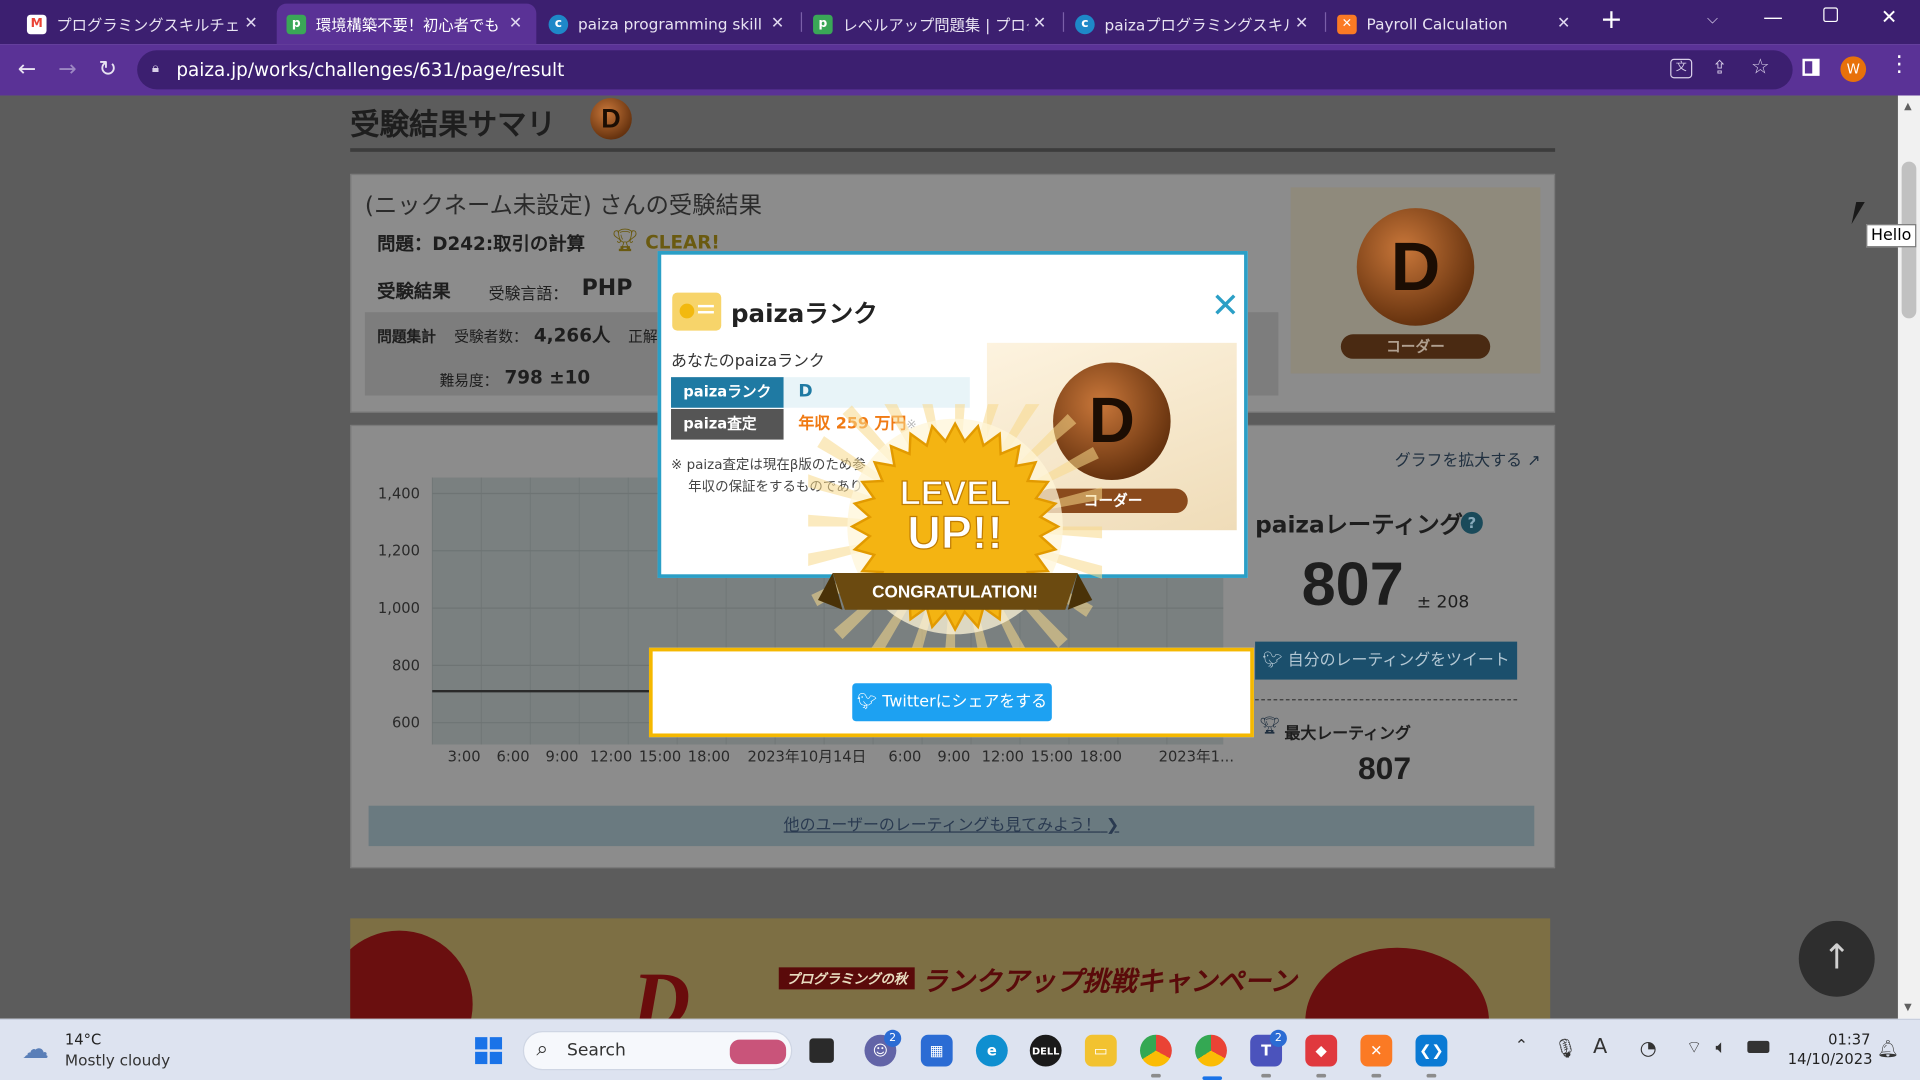 The height and width of the screenshot is (1080, 1920). What do you see at coordinates (1830, 1059) in the screenshot?
I see `clock-date: 14/10/2023` at bounding box center [1830, 1059].